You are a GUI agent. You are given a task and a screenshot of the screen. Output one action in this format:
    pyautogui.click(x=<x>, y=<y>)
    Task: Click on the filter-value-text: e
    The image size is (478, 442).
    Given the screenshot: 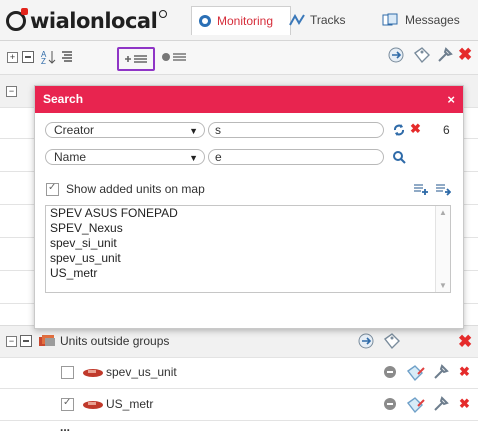 What is the action you would take?
    pyautogui.click(x=218, y=157)
    